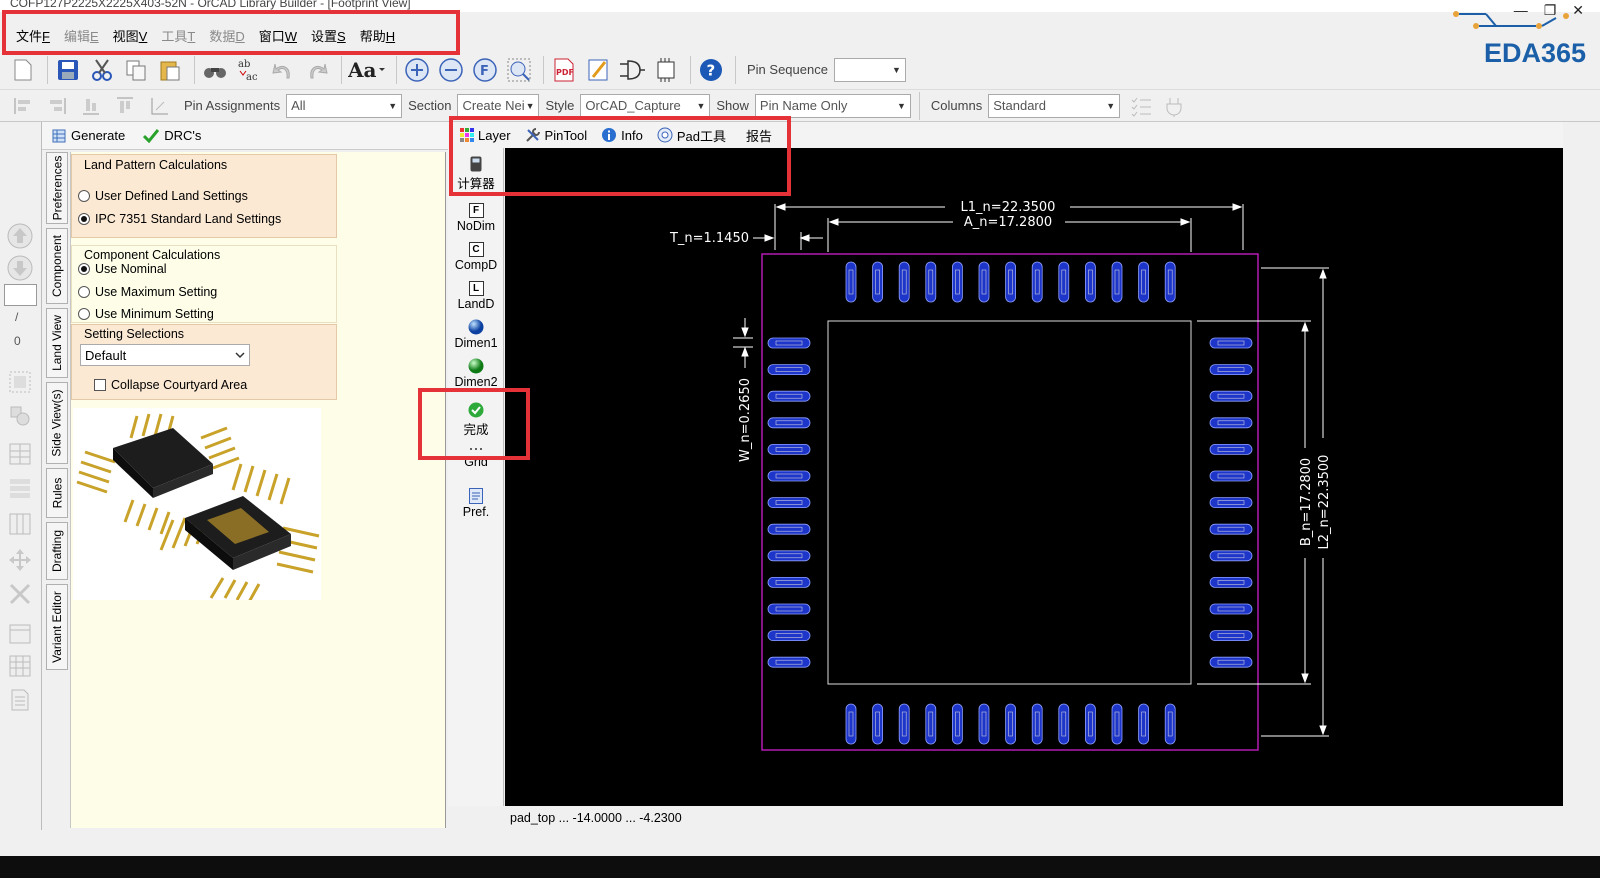  Describe the element at coordinates (215, 70) in the screenshot. I see `find-button` at that location.